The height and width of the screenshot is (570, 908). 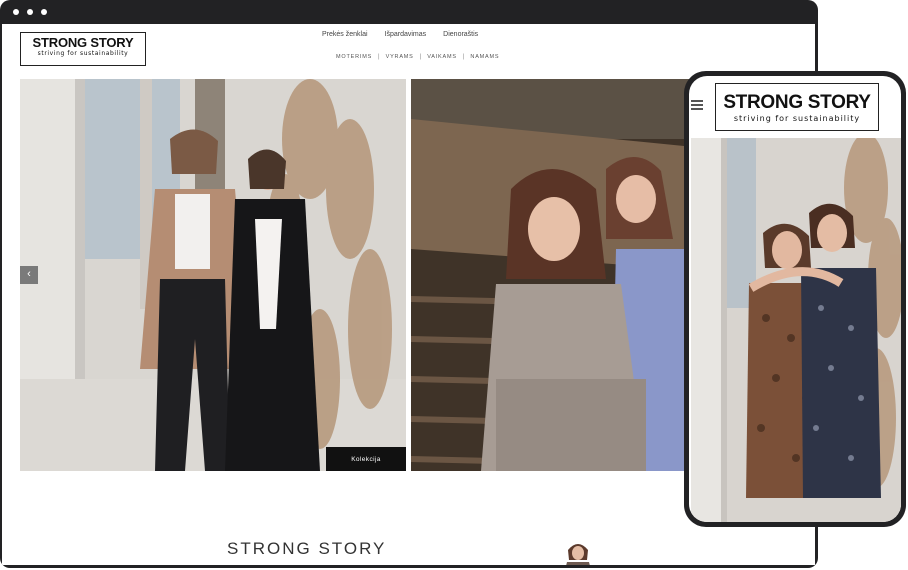 I want to click on browser-chrome, so click(x=409, y=12).